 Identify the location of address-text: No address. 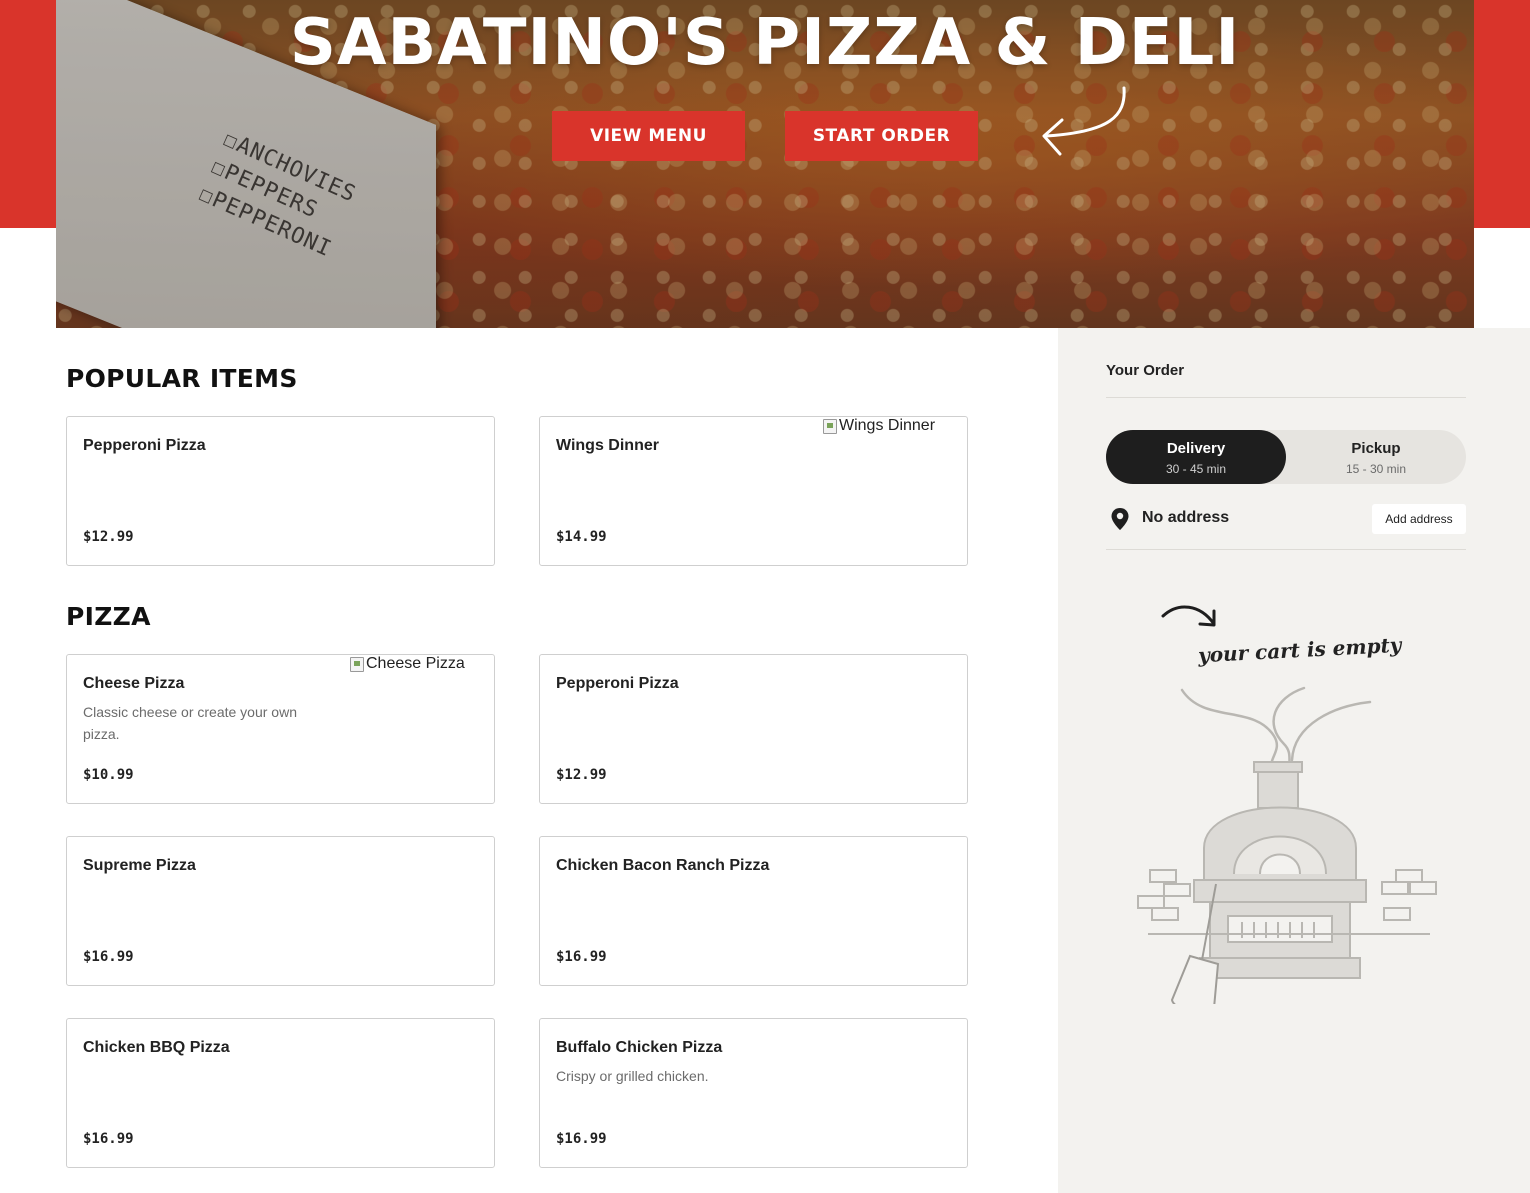
(1186, 517).